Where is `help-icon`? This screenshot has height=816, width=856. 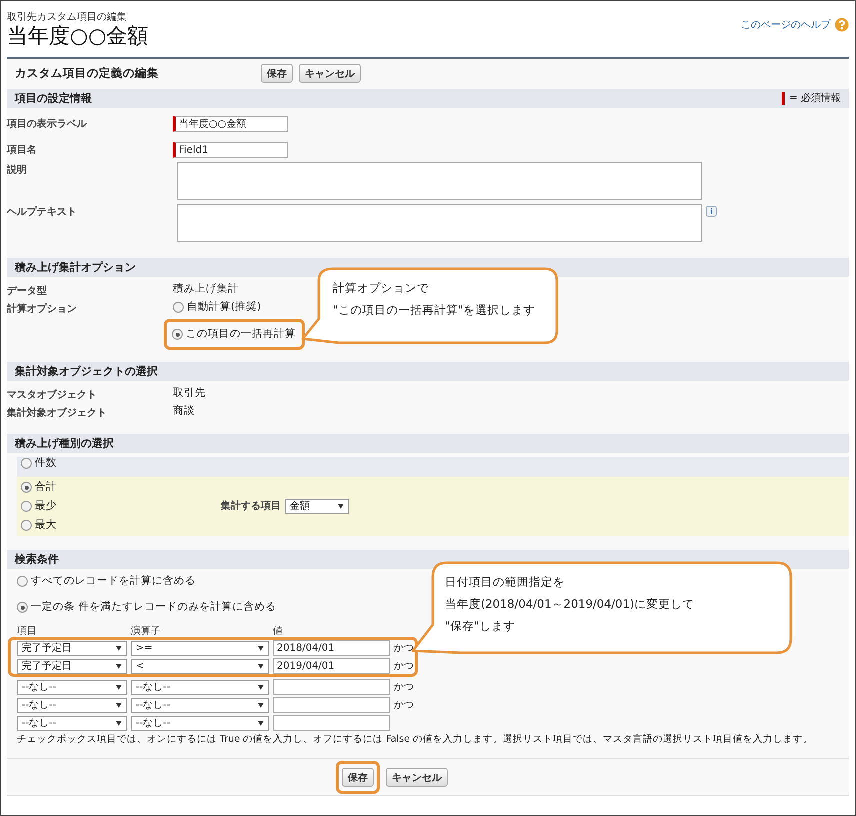 help-icon is located at coordinates (842, 25).